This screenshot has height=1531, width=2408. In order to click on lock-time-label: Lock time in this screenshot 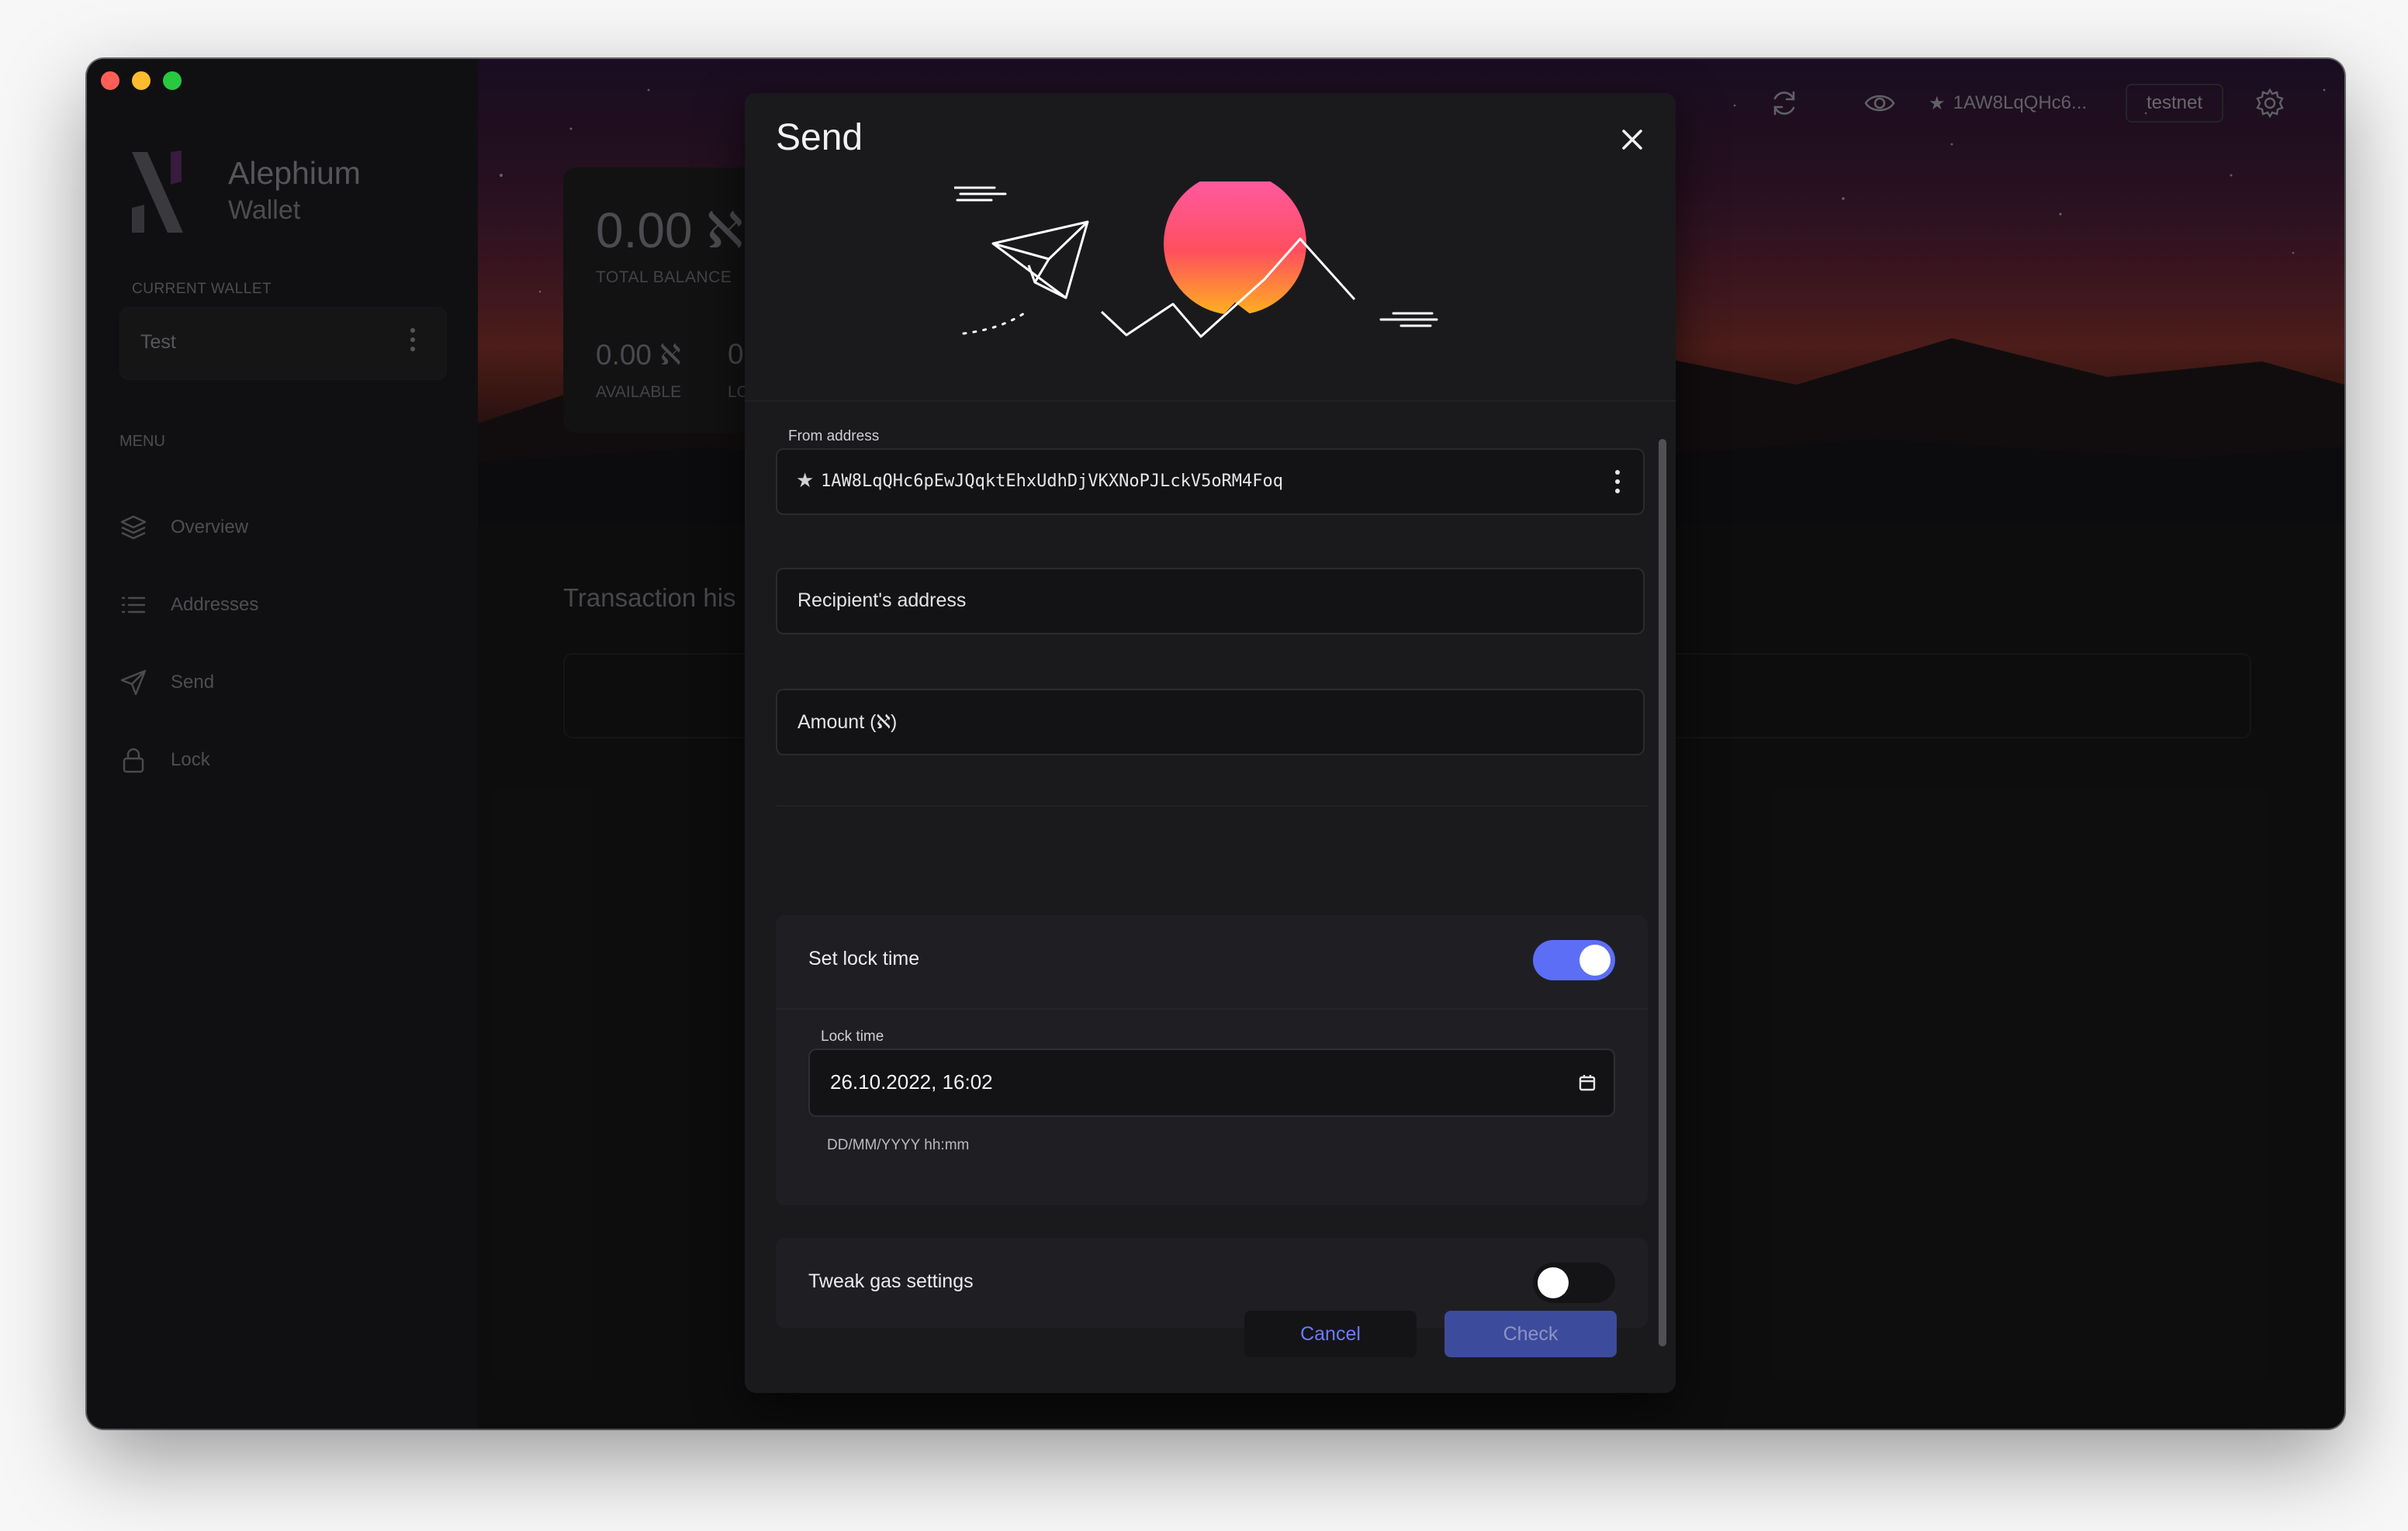, I will do `click(852, 1036)`.